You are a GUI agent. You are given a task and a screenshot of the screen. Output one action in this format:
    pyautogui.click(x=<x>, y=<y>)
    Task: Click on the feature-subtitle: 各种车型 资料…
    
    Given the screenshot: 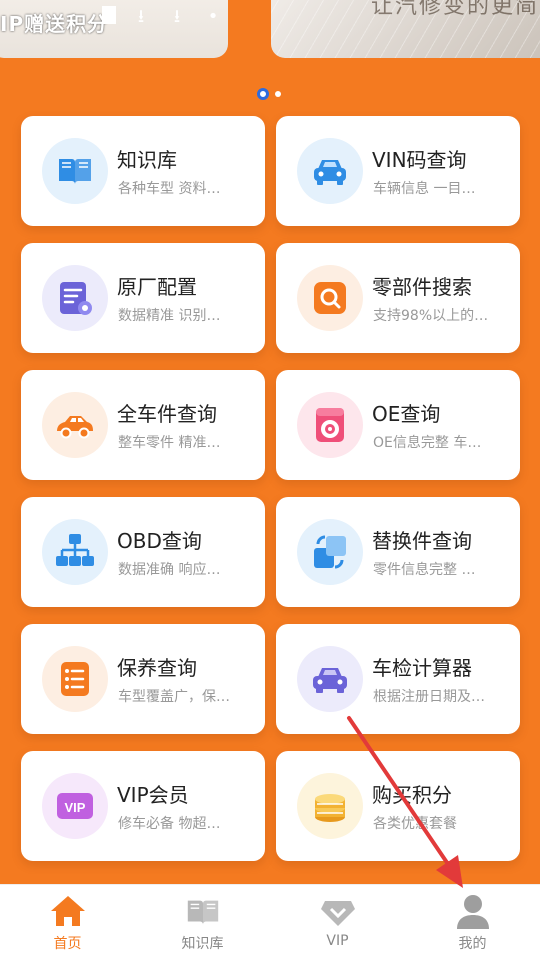 What is the action you would take?
    pyautogui.click(x=169, y=189)
    